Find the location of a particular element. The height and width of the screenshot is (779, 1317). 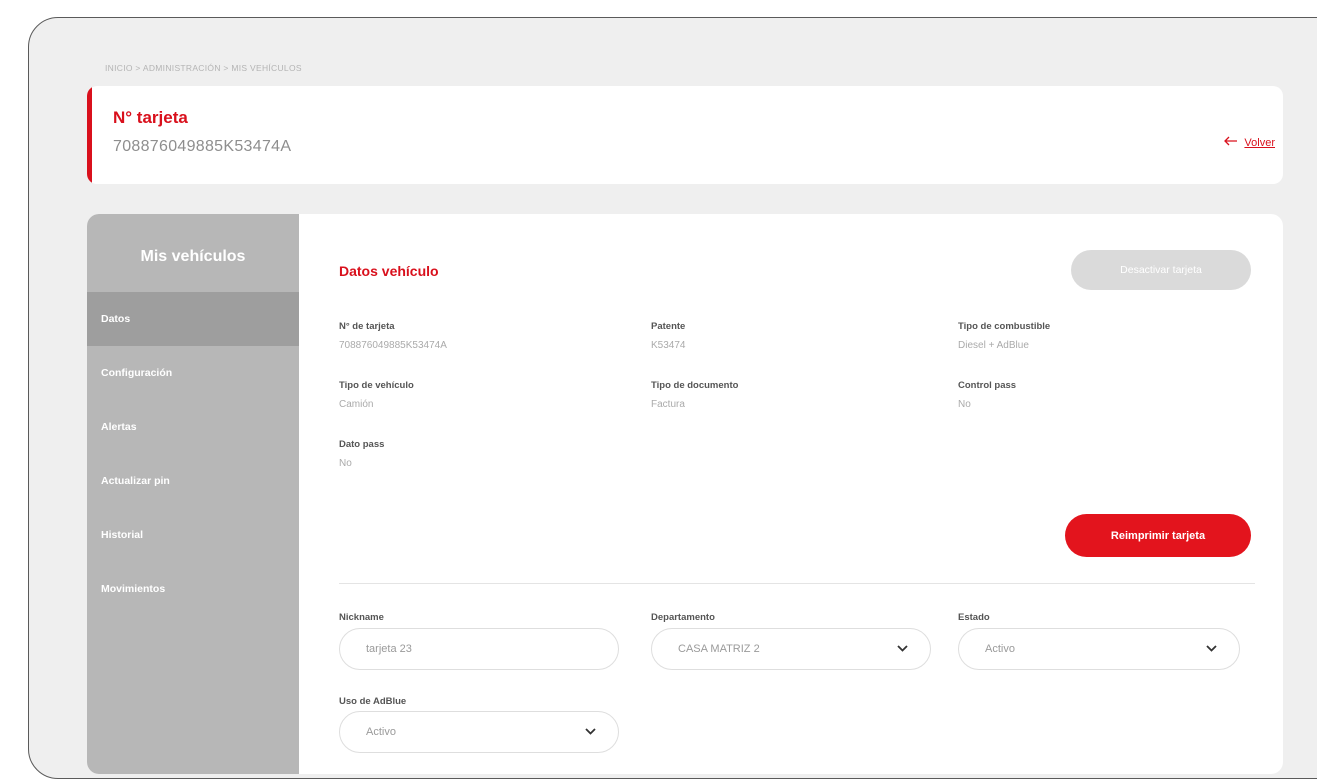

status-select: Activo is located at coordinates (1099, 649).